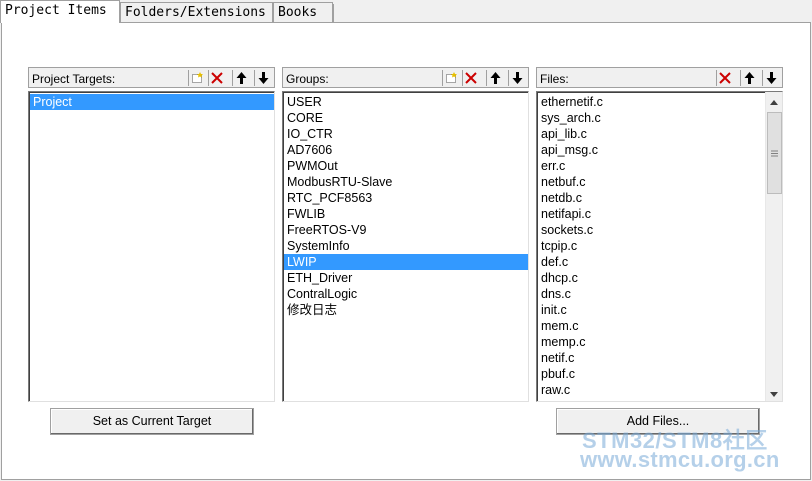 This screenshot has width=812, height=481. Describe the element at coordinates (406, 134) in the screenshot. I see `list-item-group: IO_CTR` at that location.